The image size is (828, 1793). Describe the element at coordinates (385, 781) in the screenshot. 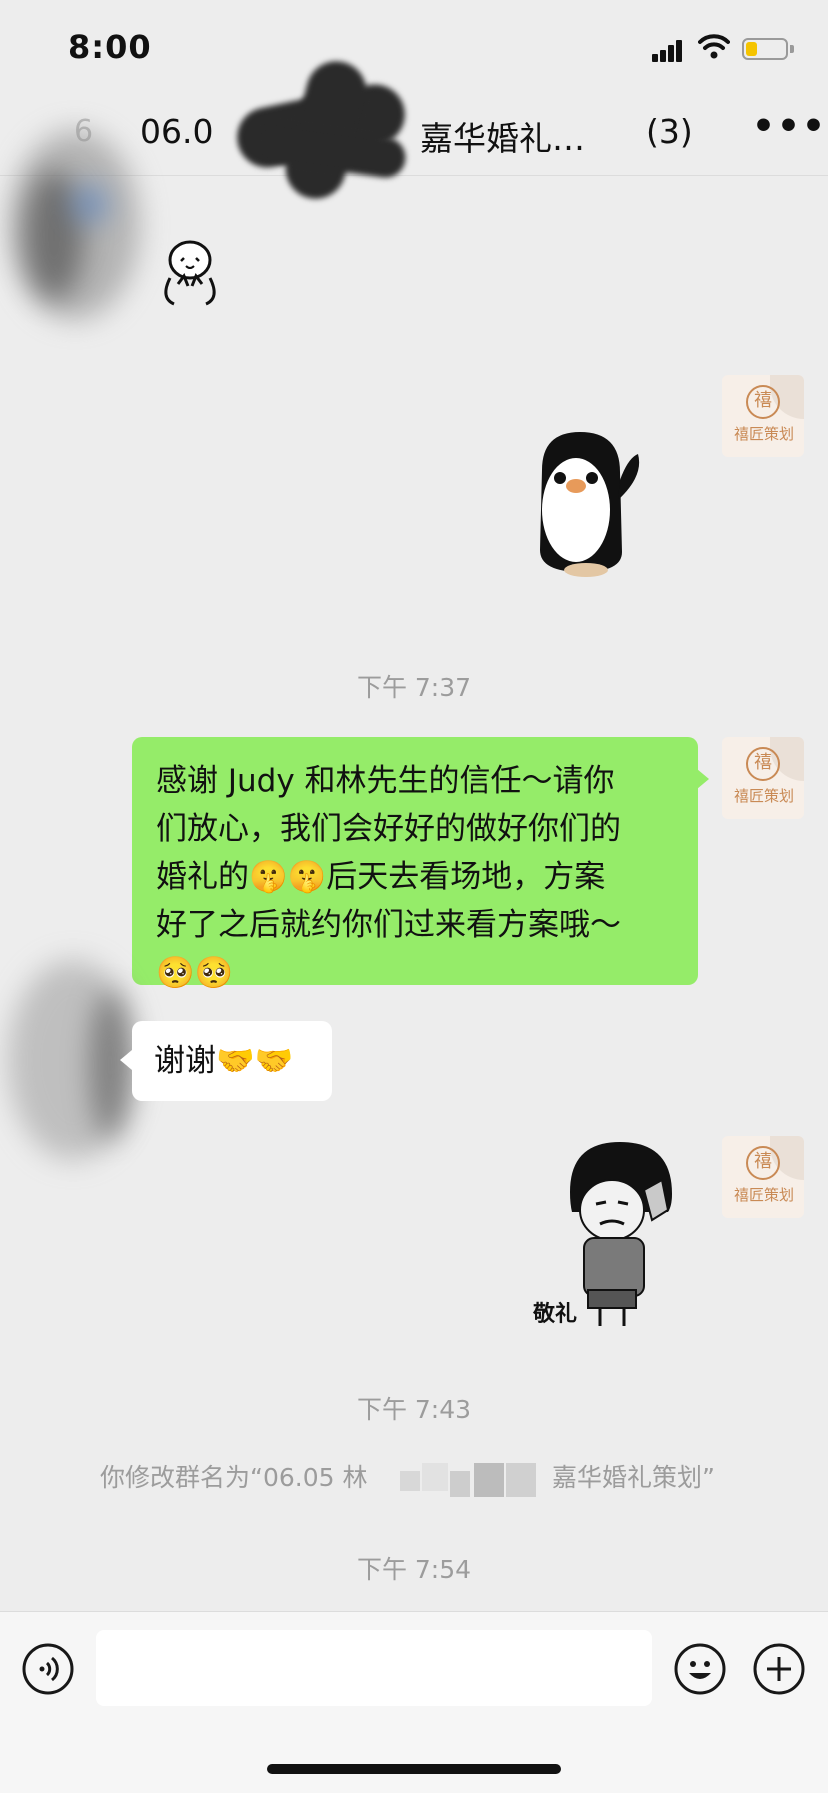

I see `message-line: 感谢 Judy 和林先生的信任～请你` at that location.